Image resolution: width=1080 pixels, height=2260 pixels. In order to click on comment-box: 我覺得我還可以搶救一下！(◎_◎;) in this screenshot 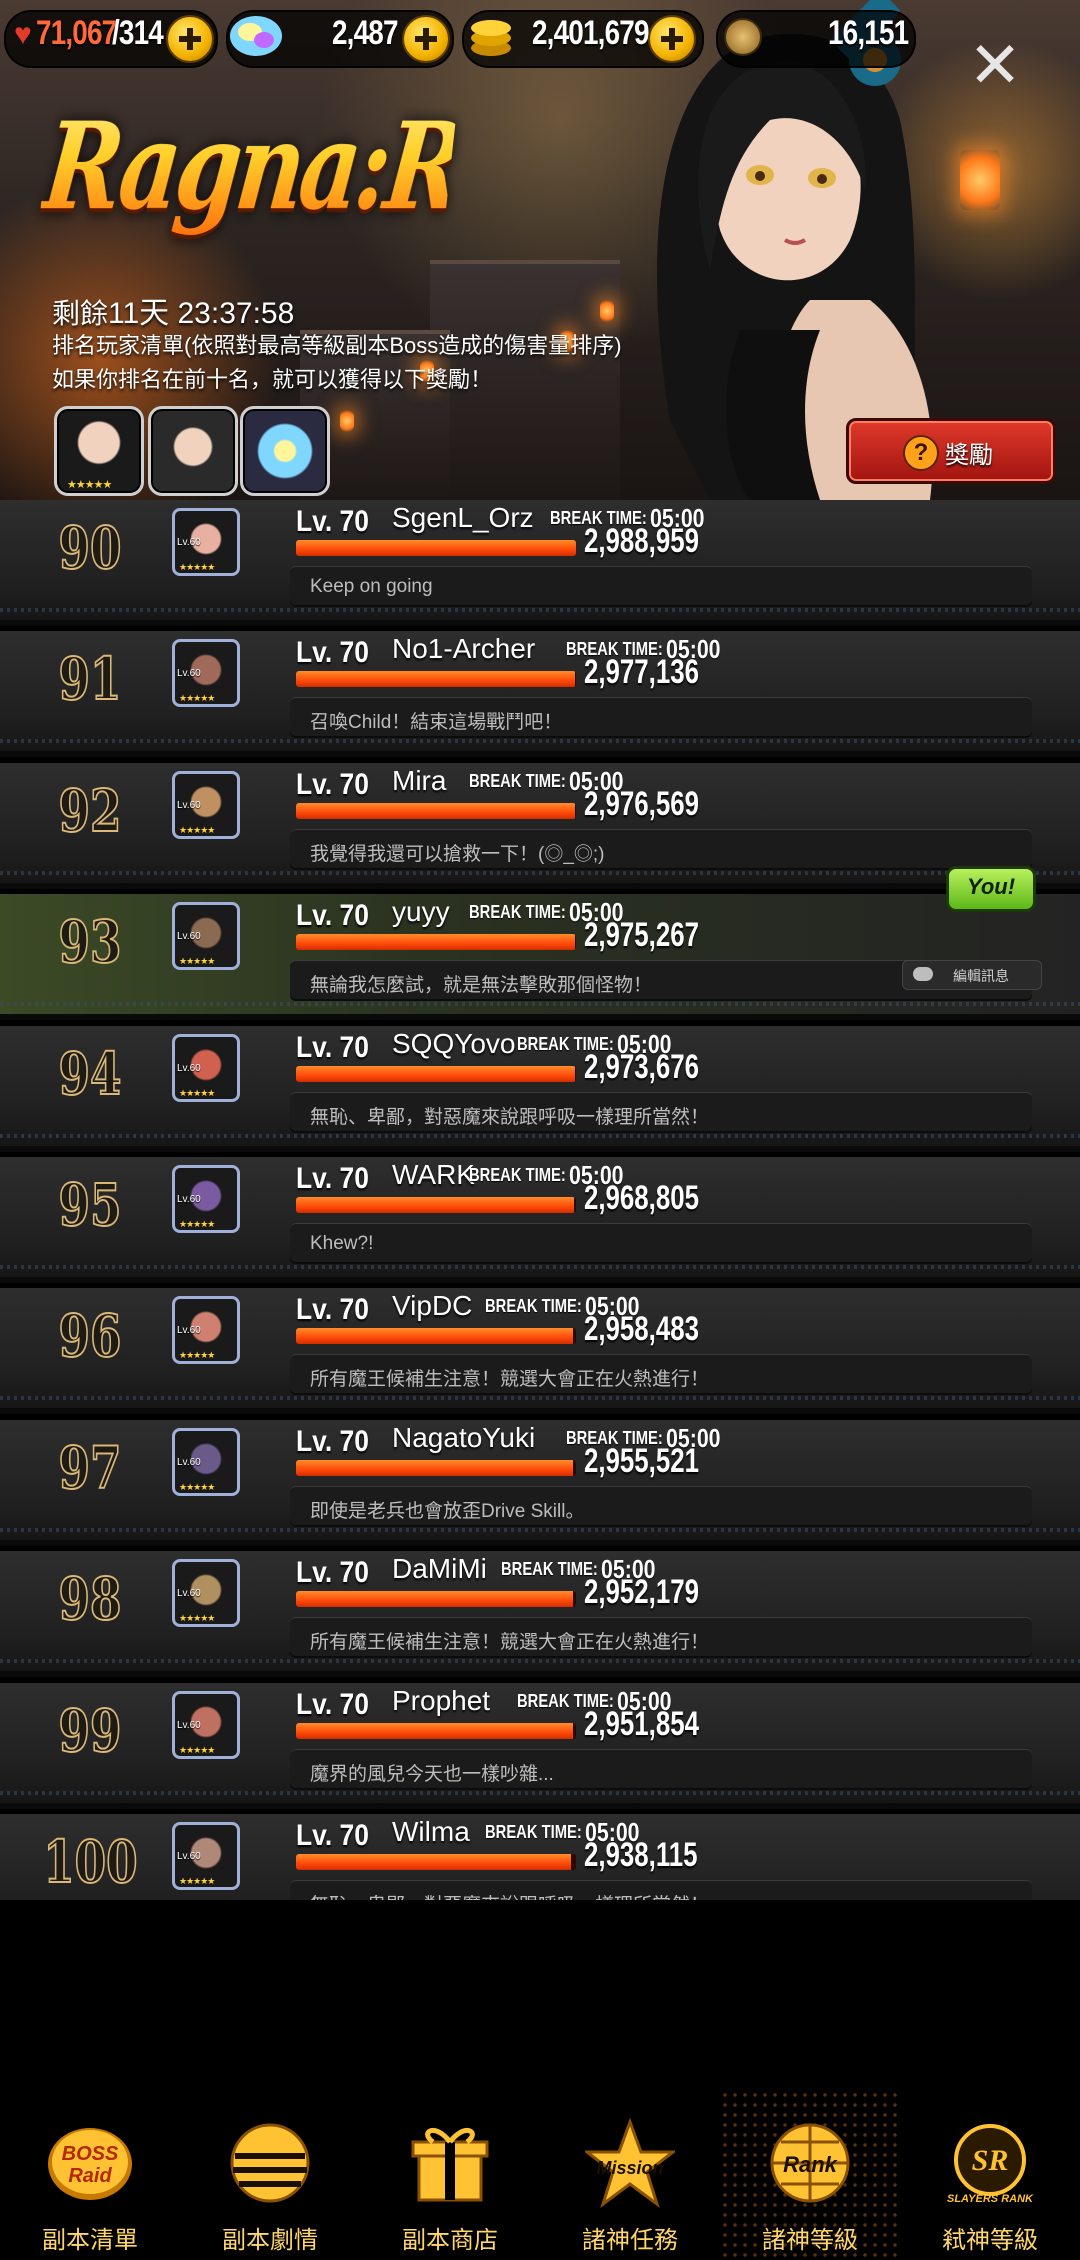, I will do `click(661, 849)`.